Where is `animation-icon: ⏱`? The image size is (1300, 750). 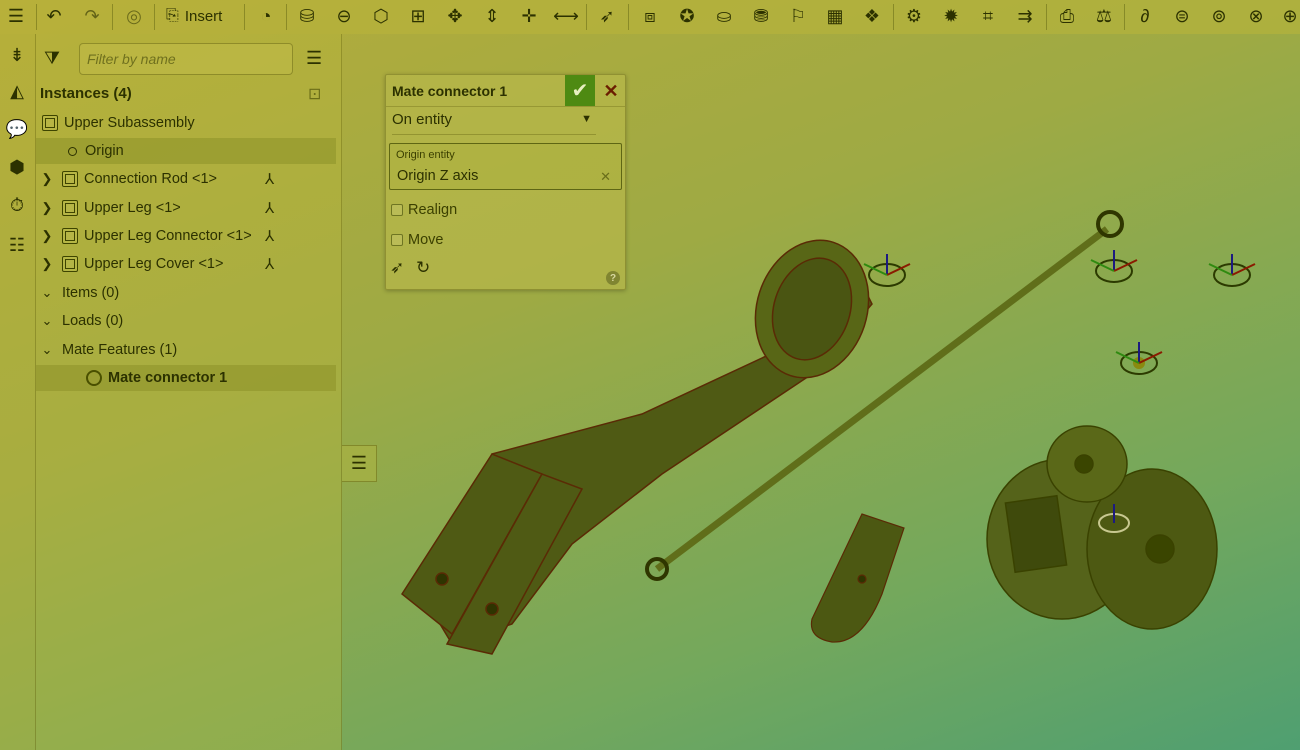
animation-icon: ⏱ is located at coordinates (17, 205).